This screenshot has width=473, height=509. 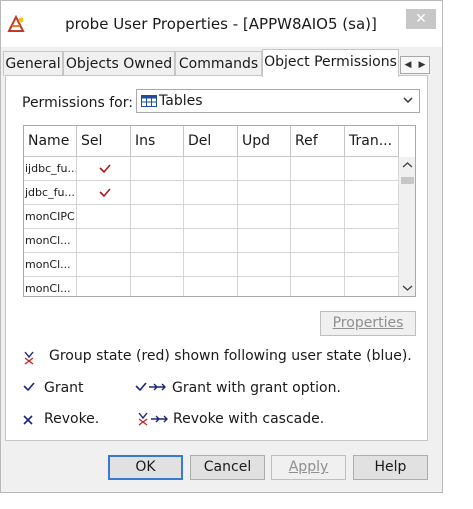 What do you see at coordinates (104, 141) in the screenshot?
I see `column-header-sel: Sel` at bounding box center [104, 141].